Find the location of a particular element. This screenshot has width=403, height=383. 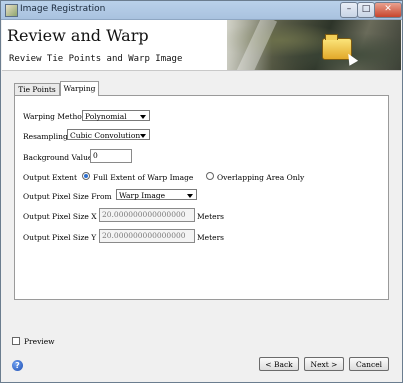

pixel-size-y-label: Output Pixel Size Y is located at coordinates (60, 237).